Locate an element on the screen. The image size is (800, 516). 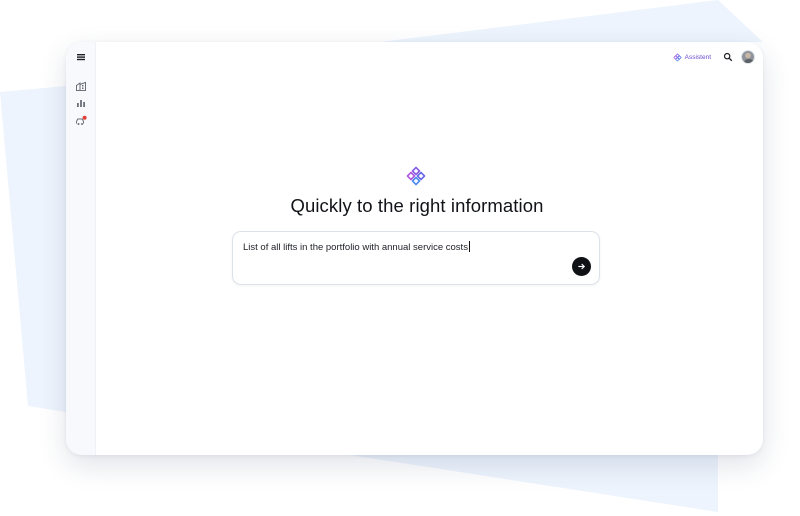
assistant-button: Assistent is located at coordinates (691, 57).